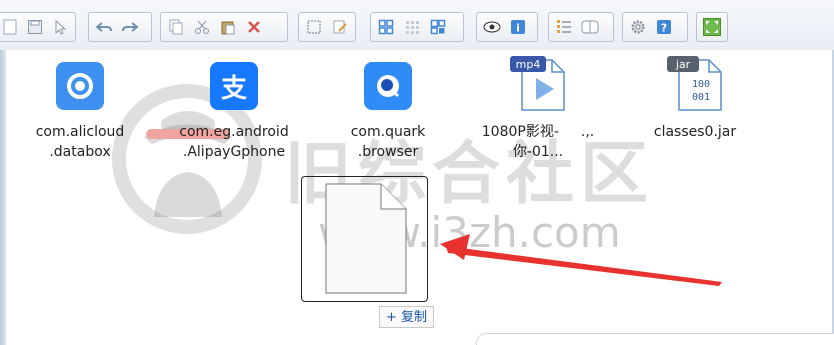 This screenshot has width=834, height=345. Describe the element at coordinates (520, 132) in the screenshot. I see `file-name-text: 1080P影视-` at that location.